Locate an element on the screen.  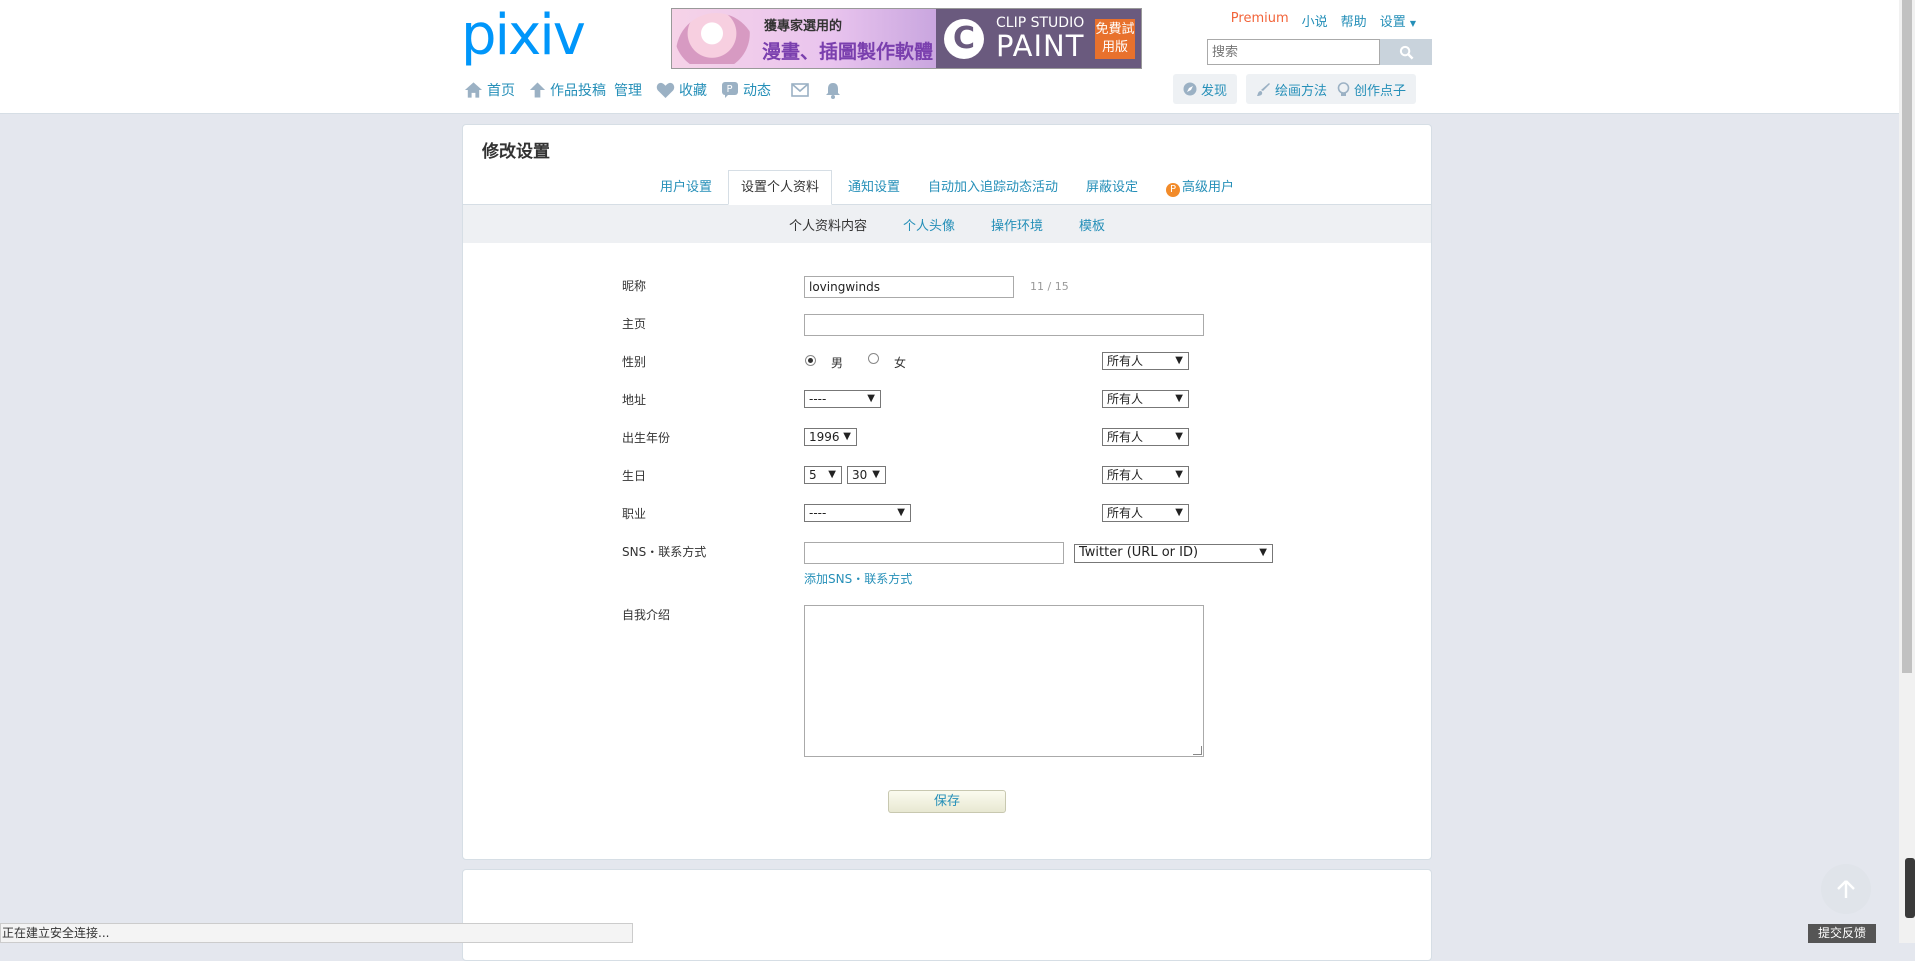
nav-feed: P 动态 is located at coordinates (746, 90).